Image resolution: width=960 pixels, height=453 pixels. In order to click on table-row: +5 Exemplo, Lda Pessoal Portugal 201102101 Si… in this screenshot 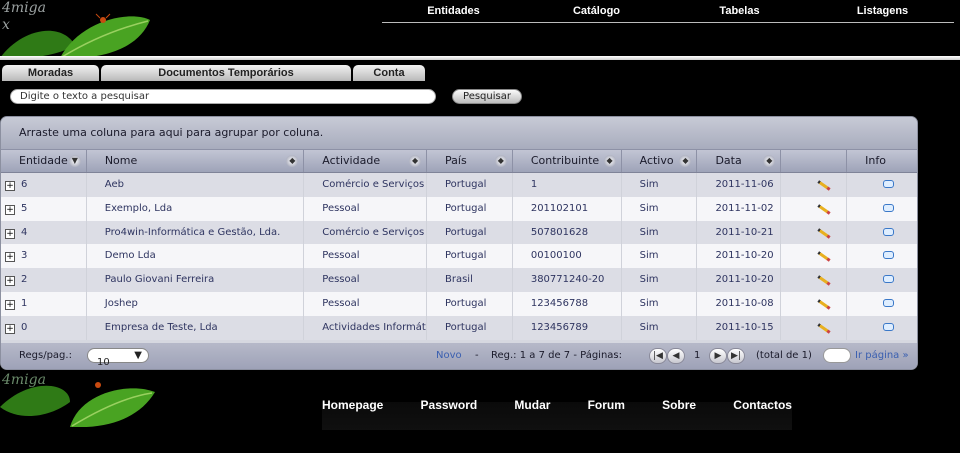, I will do `click(459, 208)`.